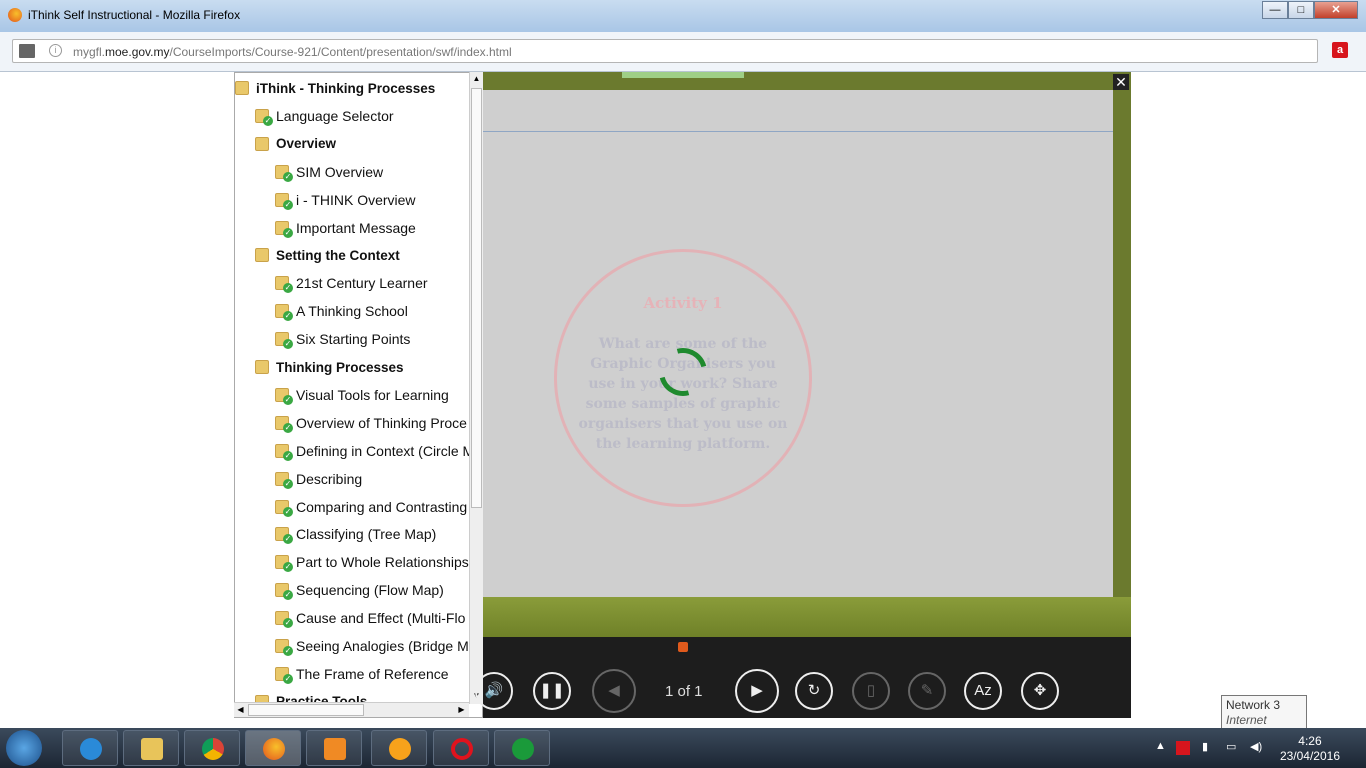  What do you see at coordinates (338, 255) in the screenshot?
I see `tree-item-label: Setting the Context` at bounding box center [338, 255].